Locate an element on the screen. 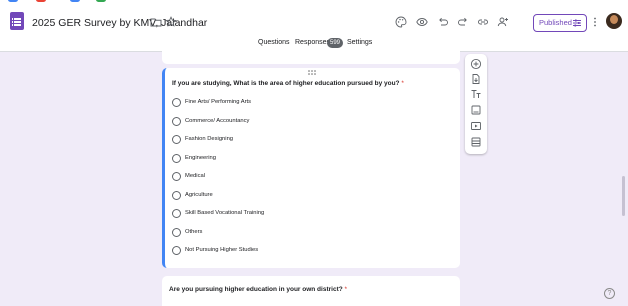 This screenshot has width=628, height=306. published-label: Published is located at coordinates (555, 22).